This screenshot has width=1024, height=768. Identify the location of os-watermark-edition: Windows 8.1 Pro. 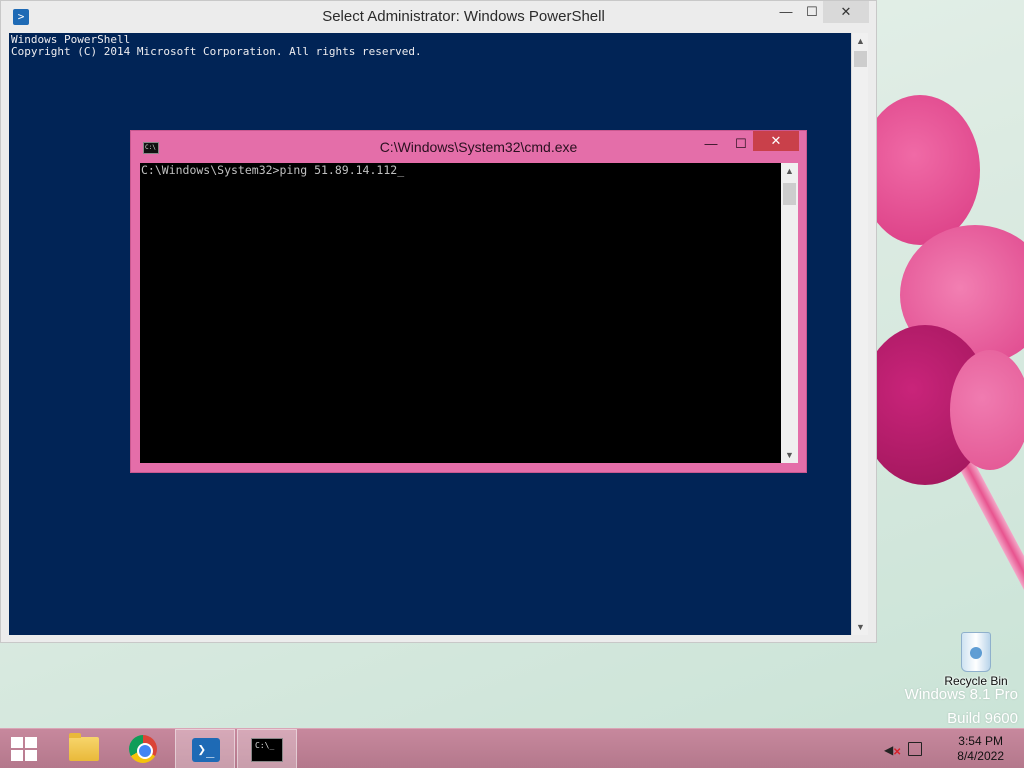
(961, 694).